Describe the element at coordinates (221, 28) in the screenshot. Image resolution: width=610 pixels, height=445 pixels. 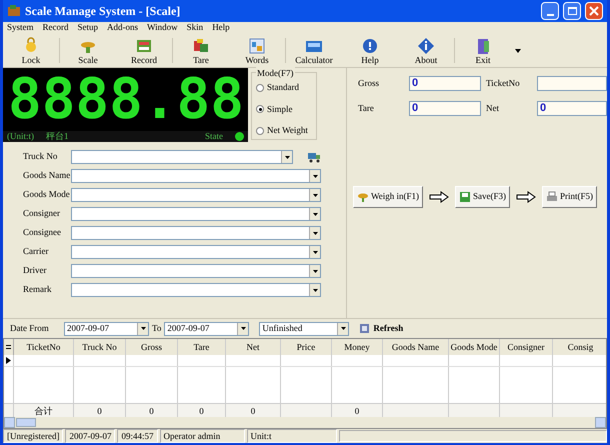
I see `menu-item: Help` at that location.